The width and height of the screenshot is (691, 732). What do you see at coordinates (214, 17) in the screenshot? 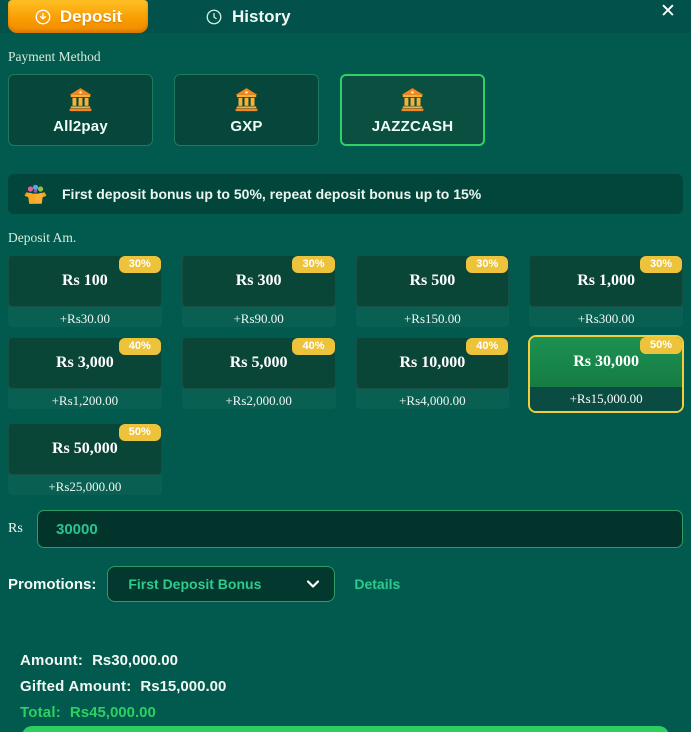
I see `clock-icon` at bounding box center [214, 17].